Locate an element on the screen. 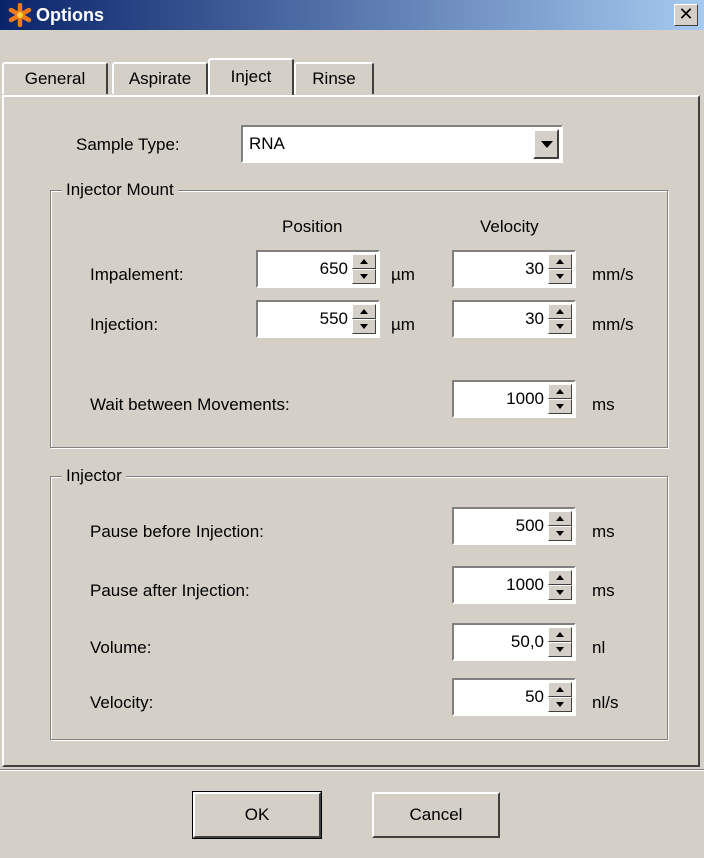 This screenshot has height=858, width=704. impalement-velocity-stepper: 30 is located at coordinates (514, 269).